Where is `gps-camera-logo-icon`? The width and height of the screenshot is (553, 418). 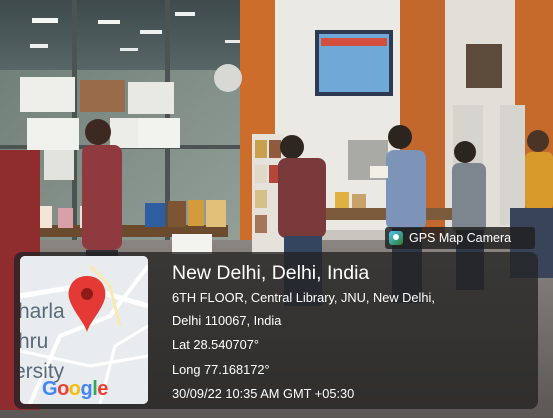
gps-camera-logo-icon is located at coordinates (396, 238).